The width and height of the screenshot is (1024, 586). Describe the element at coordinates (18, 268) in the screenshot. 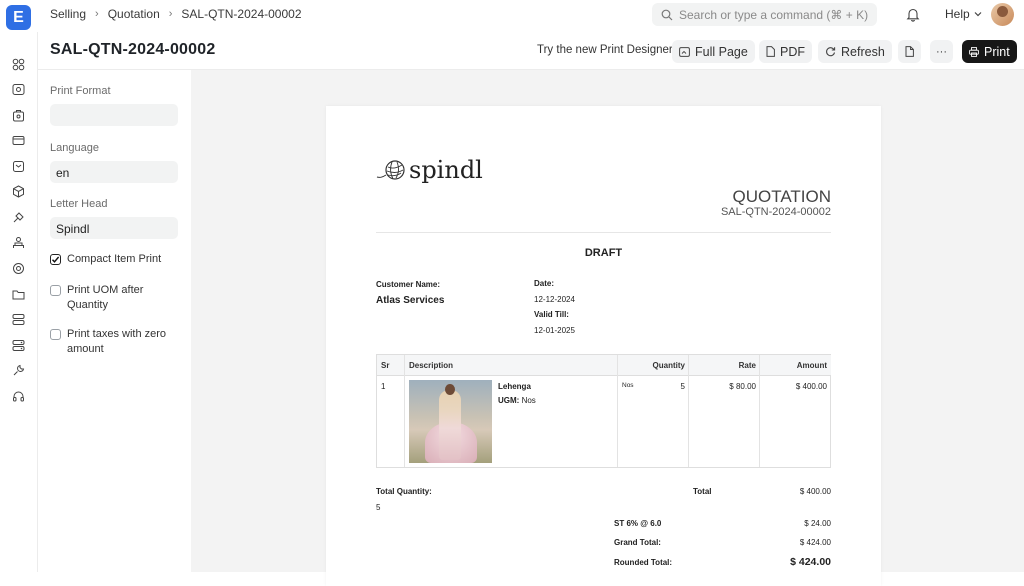

I see `support-icon` at that location.